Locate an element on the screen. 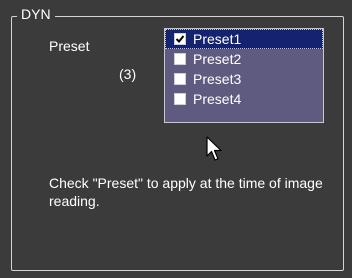  checkmark-icon is located at coordinates (180, 39).